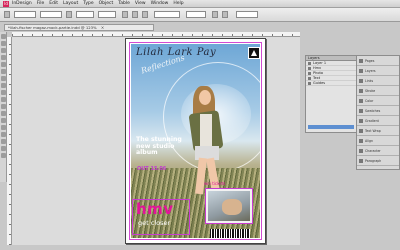 This screenshot has width=400, height=250. I want to click on direct-selection-tool-icon, so click(3, 43).